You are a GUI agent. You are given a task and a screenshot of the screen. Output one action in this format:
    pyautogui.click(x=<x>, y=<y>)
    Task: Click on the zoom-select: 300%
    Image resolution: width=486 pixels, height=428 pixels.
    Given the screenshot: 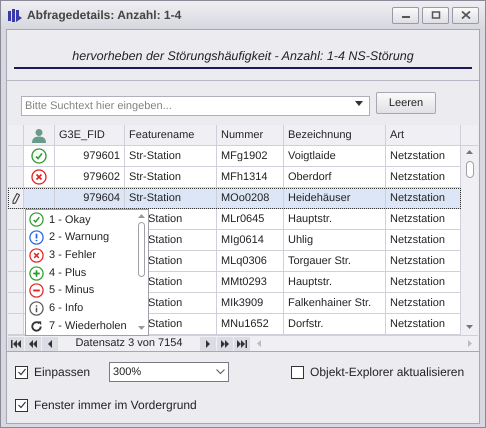 What is the action you would take?
    pyautogui.click(x=169, y=372)
    